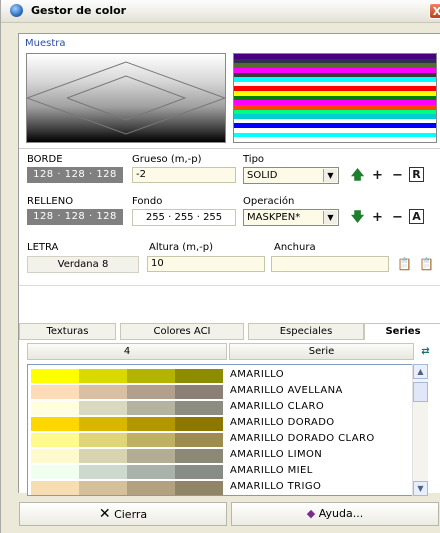 The image size is (440, 533). Describe the element at coordinates (127, 351) in the screenshot. I see `count-header: 4` at that location.